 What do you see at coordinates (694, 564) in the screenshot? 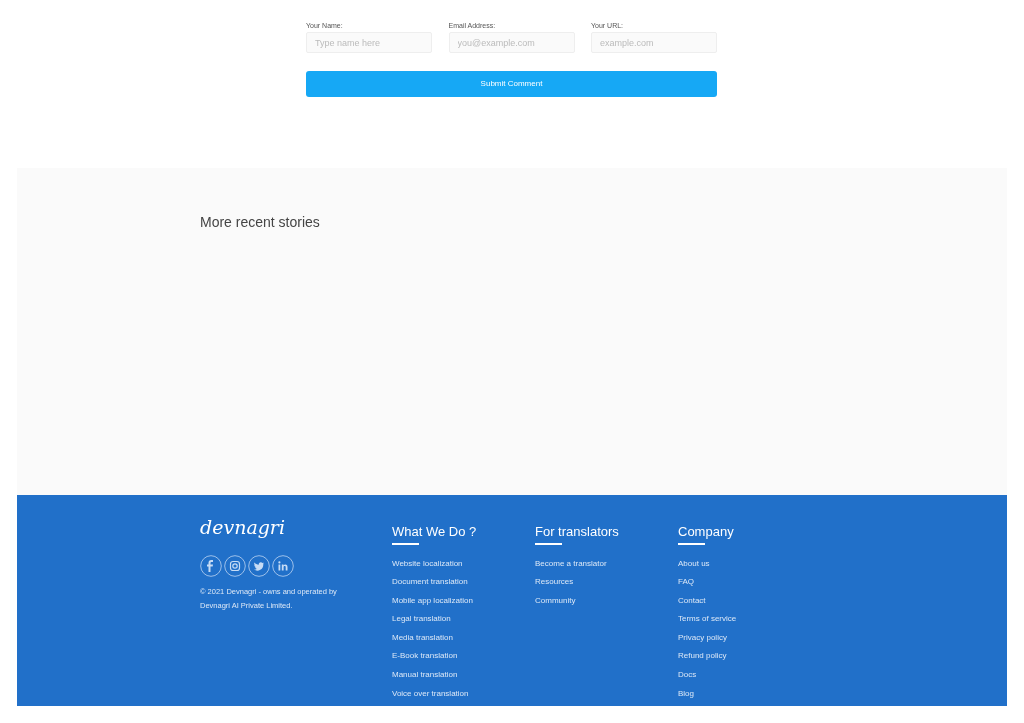
I see `footer-link: About us` at bounding box center [694, 564].